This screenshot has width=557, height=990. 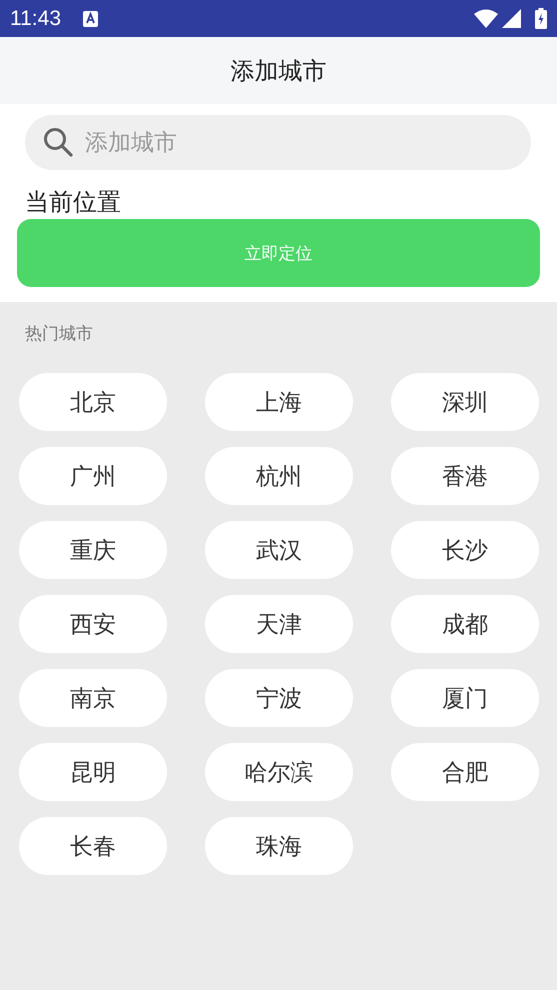 What do you see at coordinates (279, 772) in the screenshot?
I see `city-button: 哈尔滨` at bounding box center [279, 772].